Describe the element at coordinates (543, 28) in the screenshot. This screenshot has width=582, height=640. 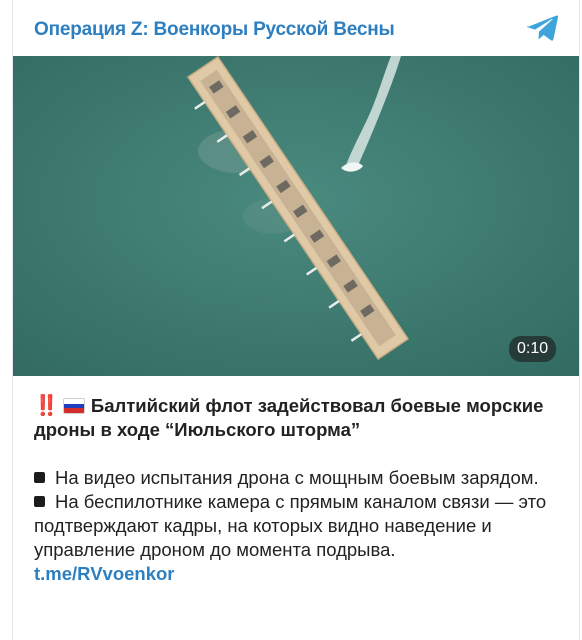
I see `telegram-icon` at that location.